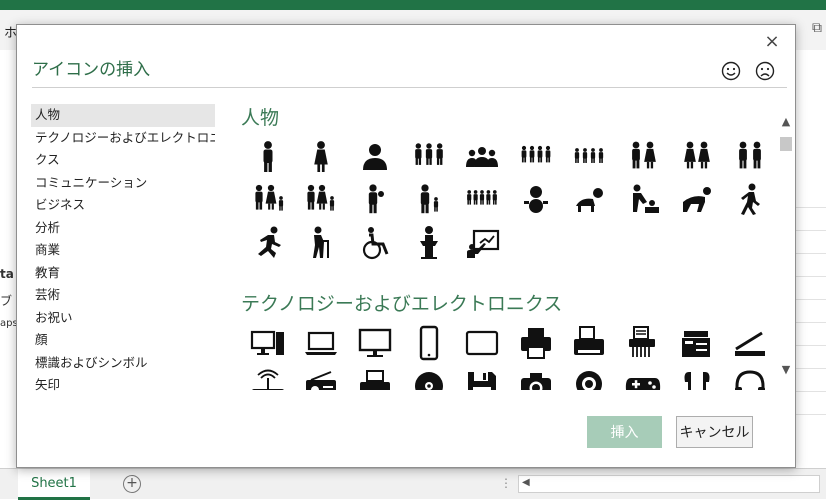  What do you see at coordinates (322, 243) in the screenshot?
I see `elderly-icon` at bounding box center [322, 243].